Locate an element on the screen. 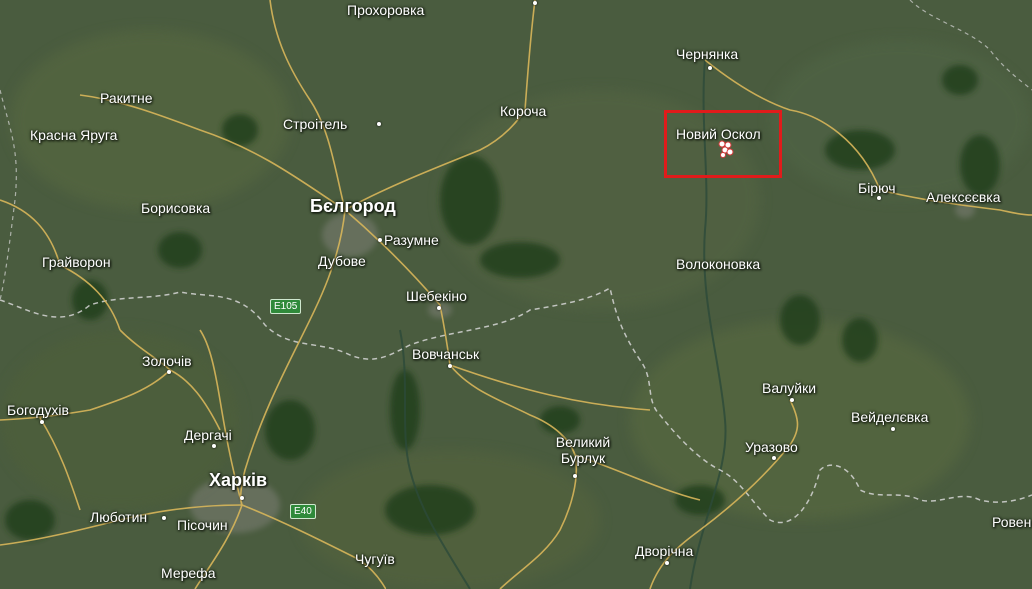  place-hraivoron: Грайворон is located at coordinates (76, 262).